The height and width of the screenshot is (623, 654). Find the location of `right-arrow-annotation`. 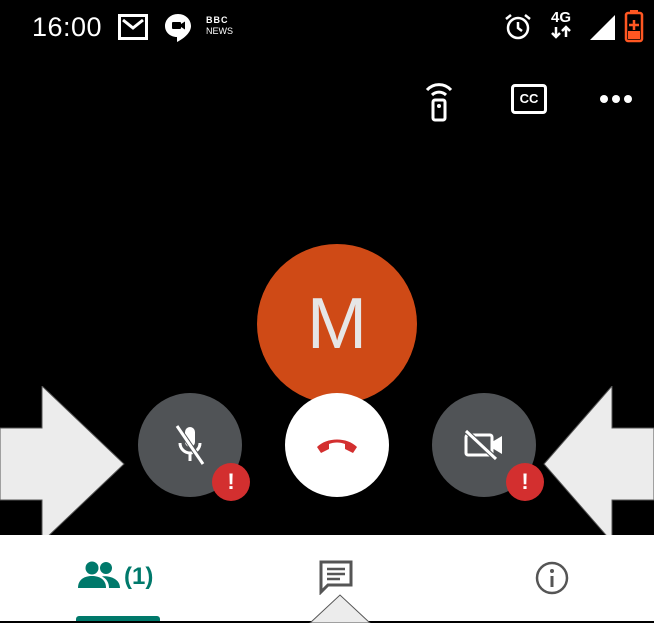

right-arrow-annotation is located at coordinates (598, 464).